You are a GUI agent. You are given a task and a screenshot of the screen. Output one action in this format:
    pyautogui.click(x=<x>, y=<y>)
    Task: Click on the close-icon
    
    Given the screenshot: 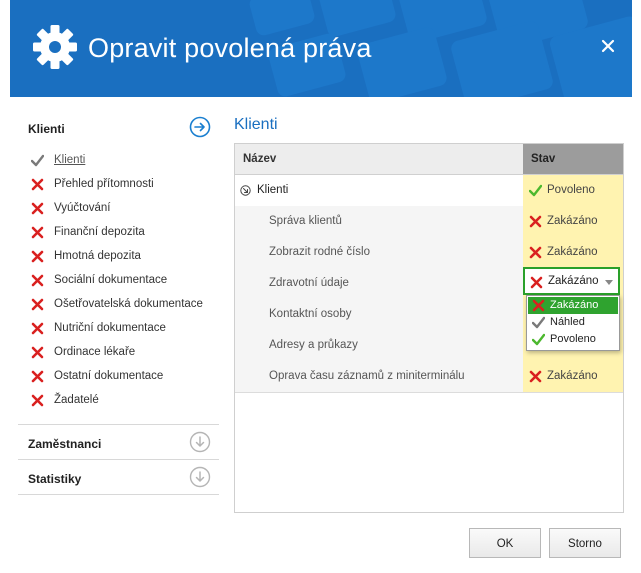 What is the action you would take?
    pyautogui.click(x=608, y=46)
    